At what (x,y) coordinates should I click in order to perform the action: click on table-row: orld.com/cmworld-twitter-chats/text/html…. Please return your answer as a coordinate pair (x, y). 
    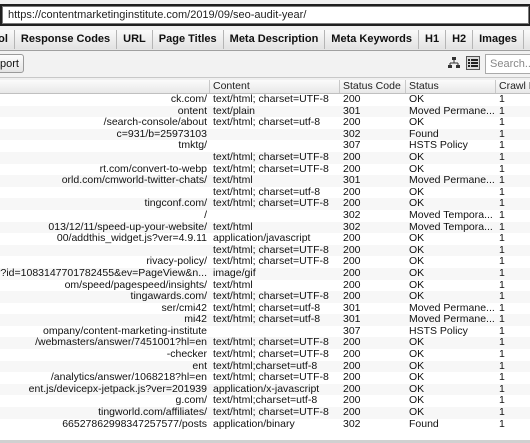
    Looking at the image, I should click on (265, 181).